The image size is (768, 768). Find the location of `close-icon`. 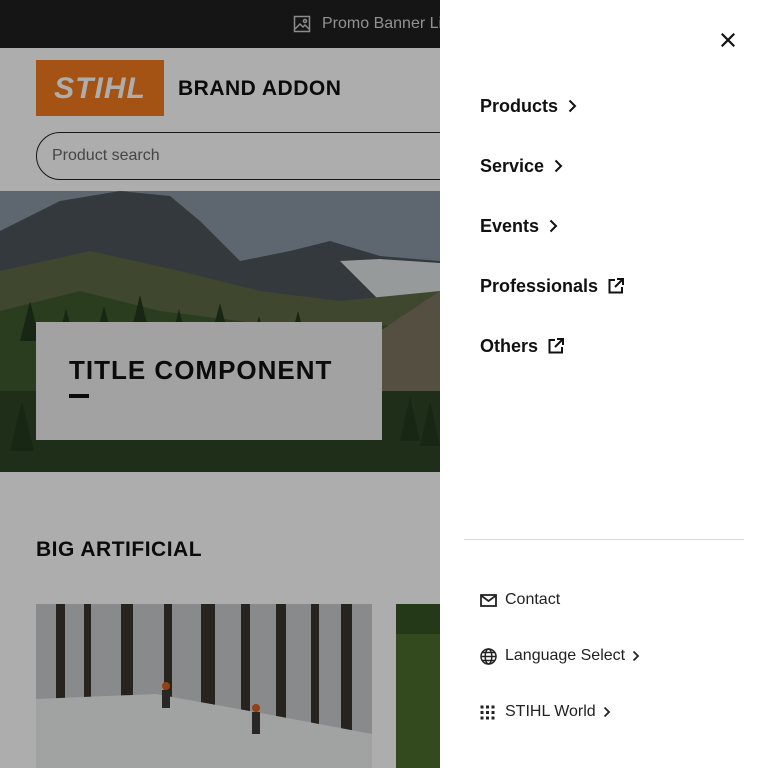

close-icon is located at coordinates (728, 40).